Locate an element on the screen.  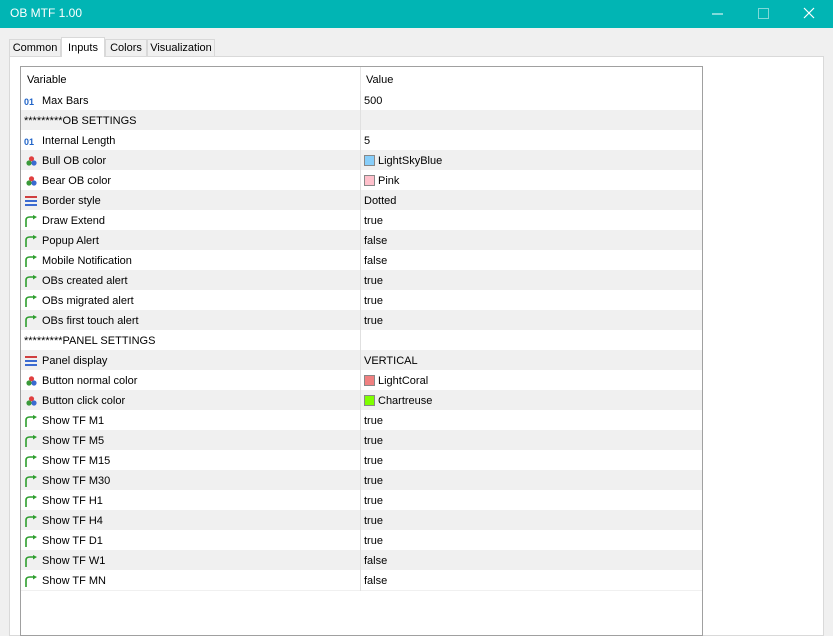
header-separator is located at coordinates (360, 79).